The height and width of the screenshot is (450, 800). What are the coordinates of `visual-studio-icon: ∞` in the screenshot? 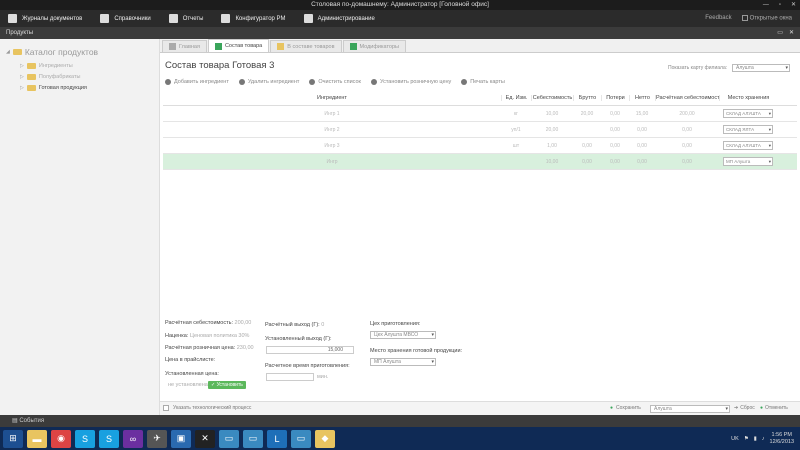 It's located at (133, 438).